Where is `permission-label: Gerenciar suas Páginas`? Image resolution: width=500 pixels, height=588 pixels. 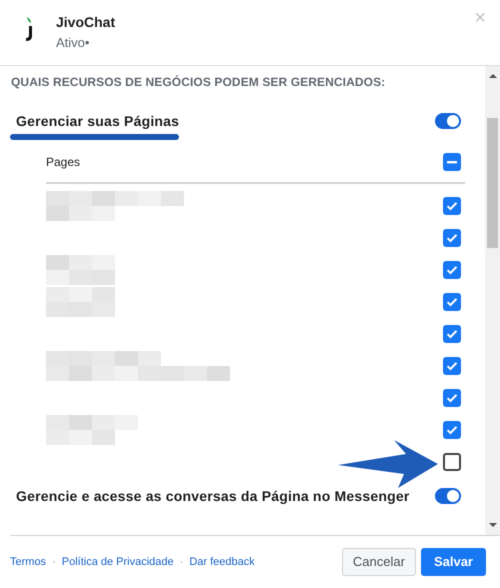 permission-label: Gerenciar suas Páginas is located at coordinates (98, 121).